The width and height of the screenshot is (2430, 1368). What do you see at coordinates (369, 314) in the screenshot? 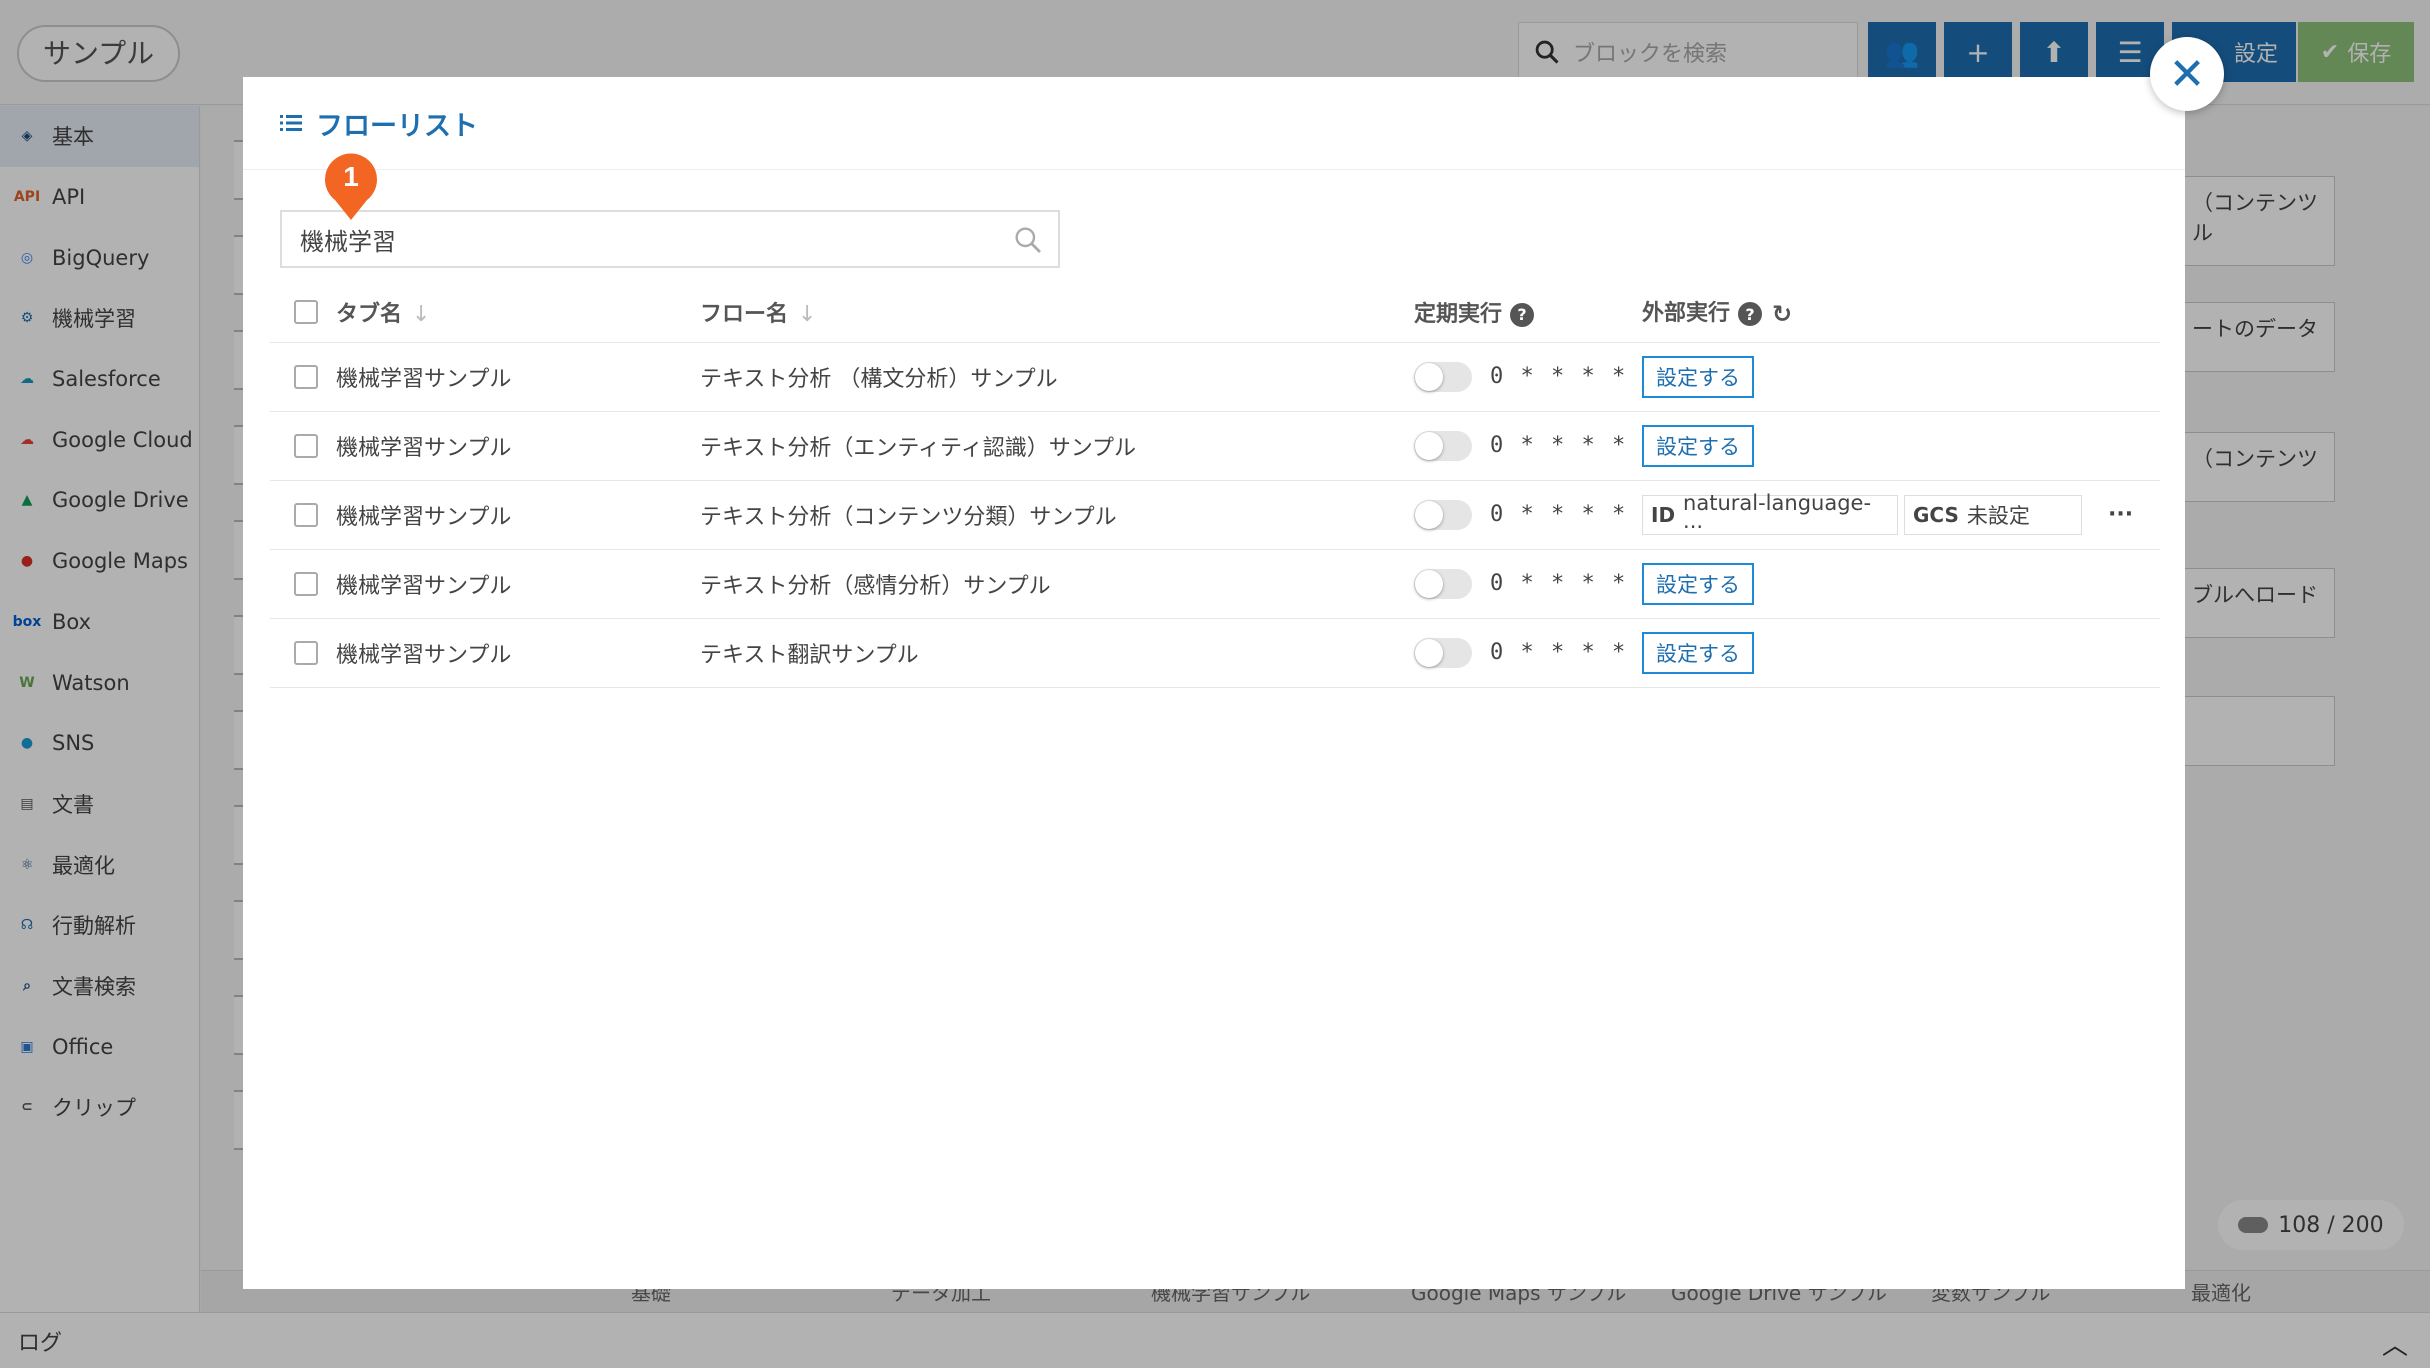
I see `tab-name-header-label: タブ名` at bounding box center [369, 314].